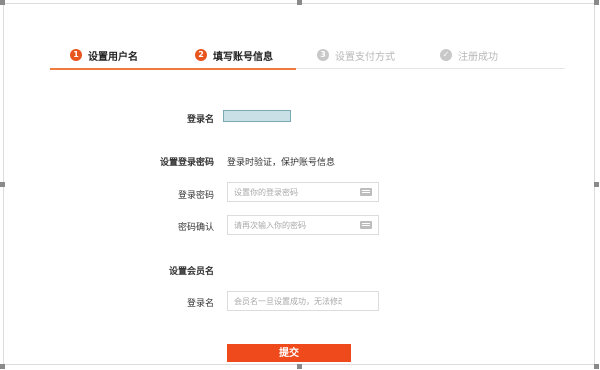 The image size is (600, 370). What do you see at coordinates (288, 192) in the screenshot?
I see `password-input` at bounding box center [288, 192].